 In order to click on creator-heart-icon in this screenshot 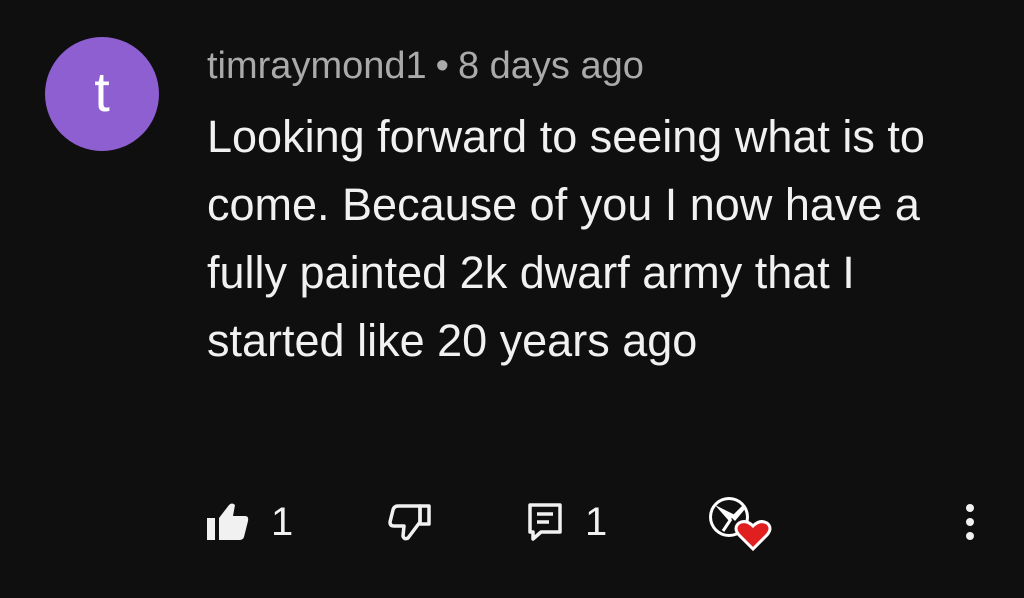, I will do `click(739, 522)`.